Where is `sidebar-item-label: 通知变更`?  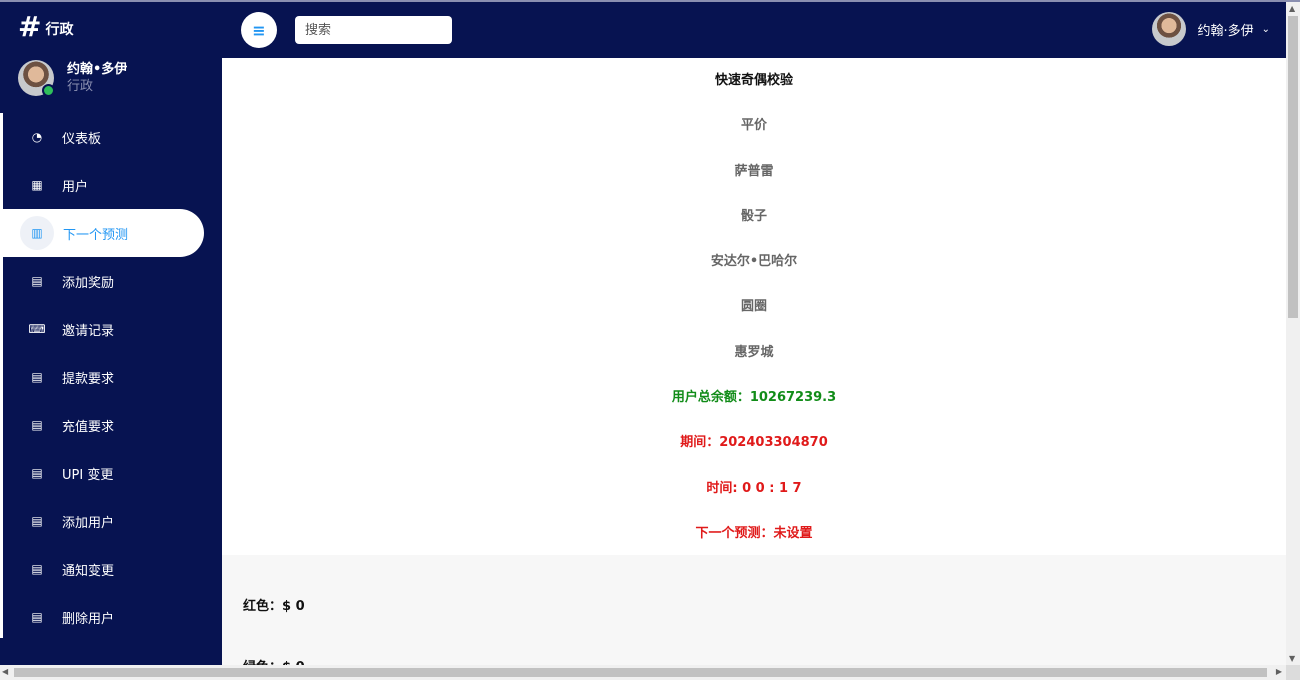 sidebar-item-label: 通知变更 is located at coordinates (88, 571).